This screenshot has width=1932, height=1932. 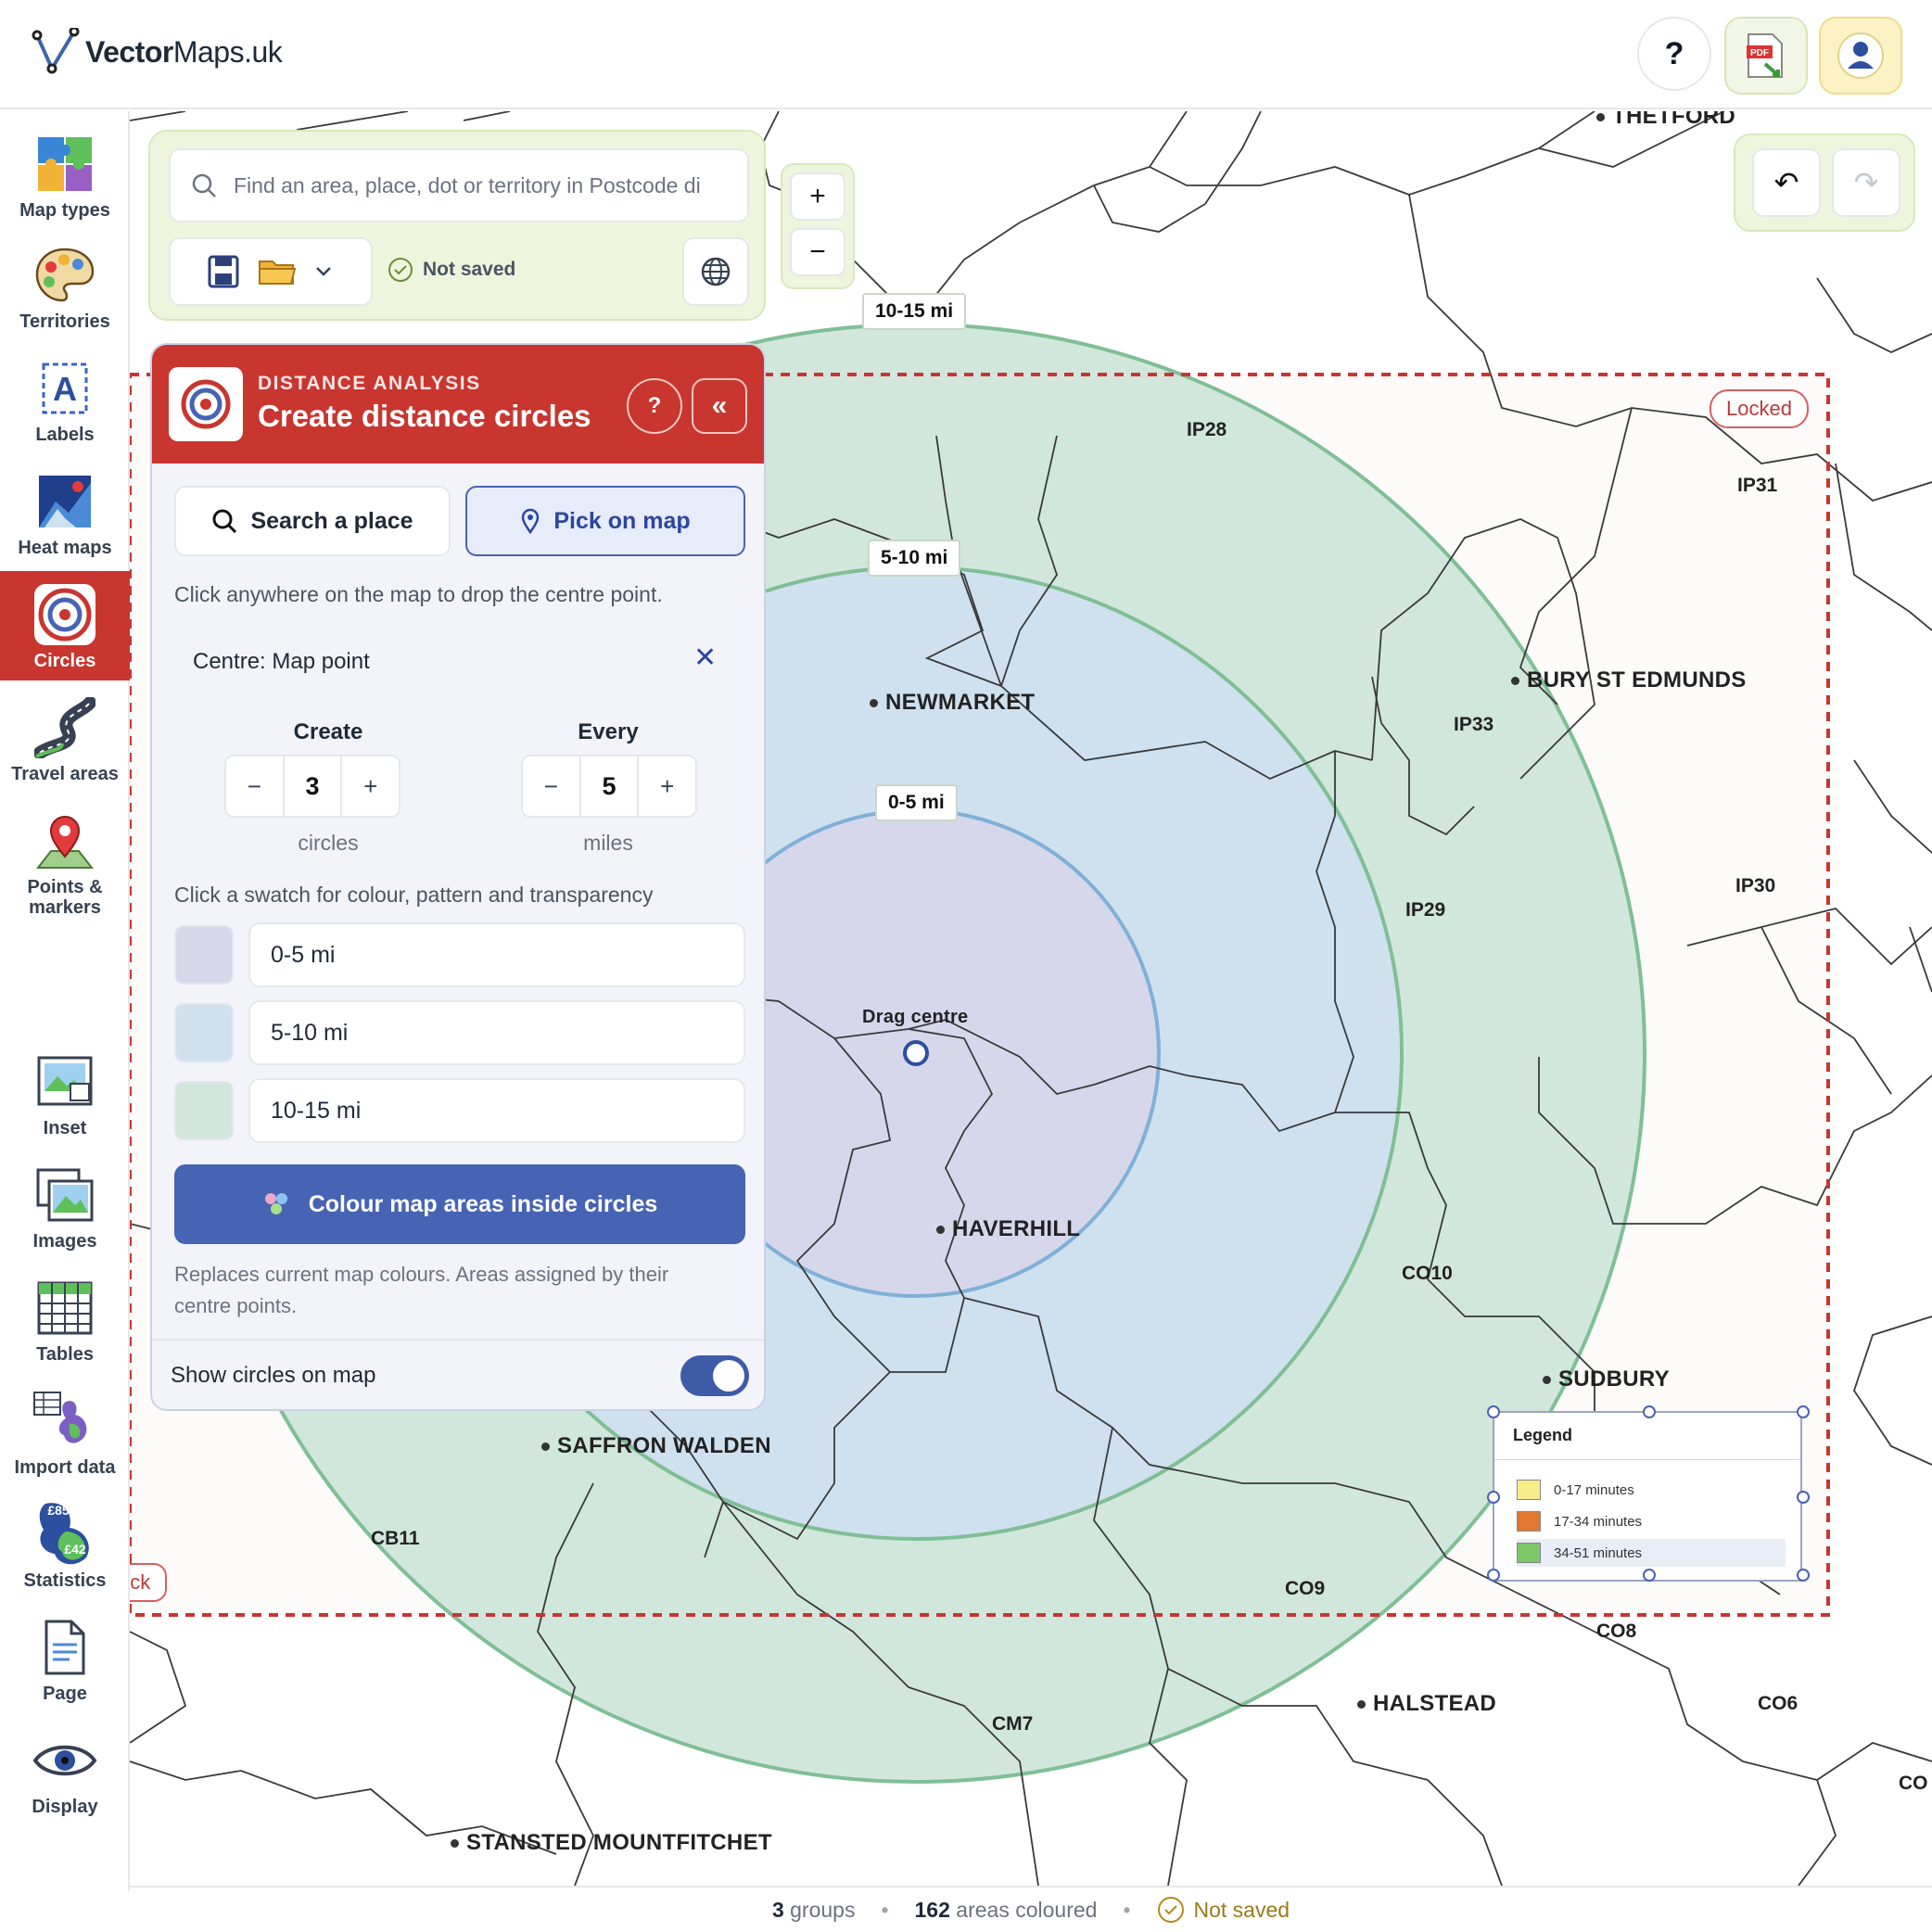 I want to click on zoom-in-button: +, so click(x=817, y=196).